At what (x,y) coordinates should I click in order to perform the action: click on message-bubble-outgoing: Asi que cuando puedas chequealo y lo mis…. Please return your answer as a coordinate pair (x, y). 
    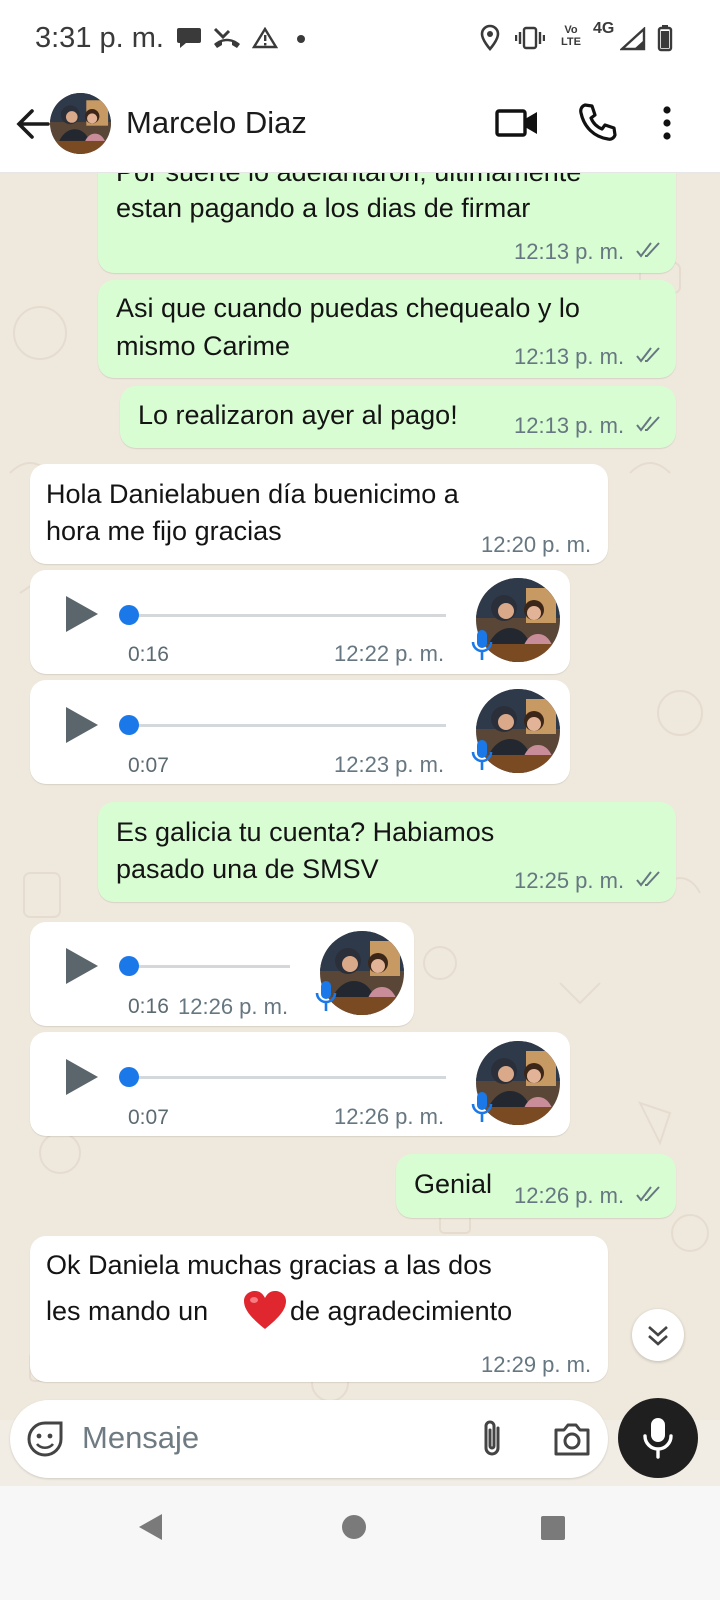
    Looking at the image, I should click on (387, 329).